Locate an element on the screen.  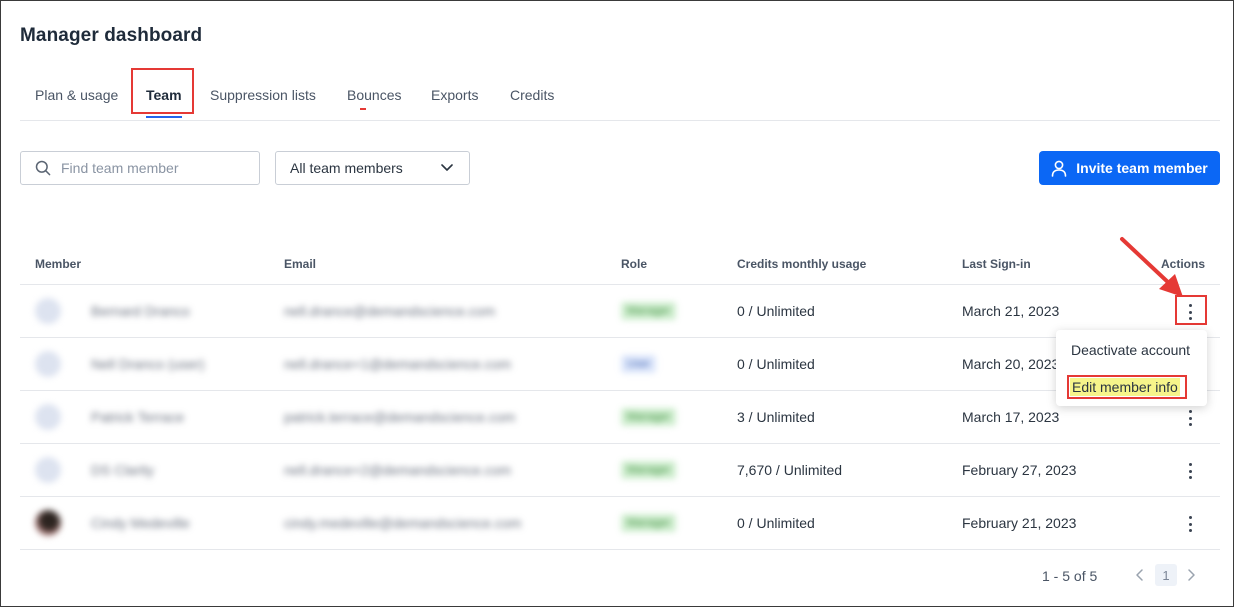
tab-exports: Exports is located at coordinates (454, 95).